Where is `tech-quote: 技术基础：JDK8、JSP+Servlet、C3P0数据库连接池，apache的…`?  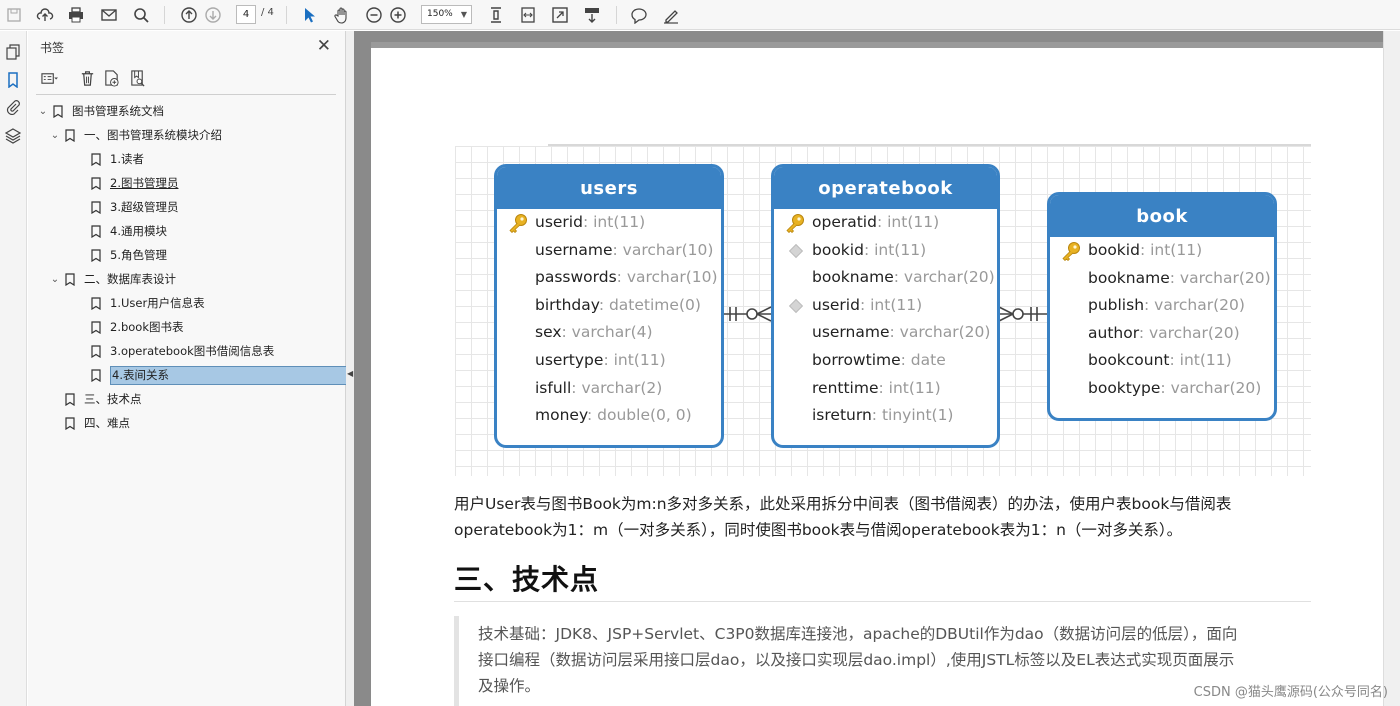
tech-quote: 技术基础：JDK8、JSP+Servlet、C3P0数据库连接池，apache的… is located at coordinates (882, 661).